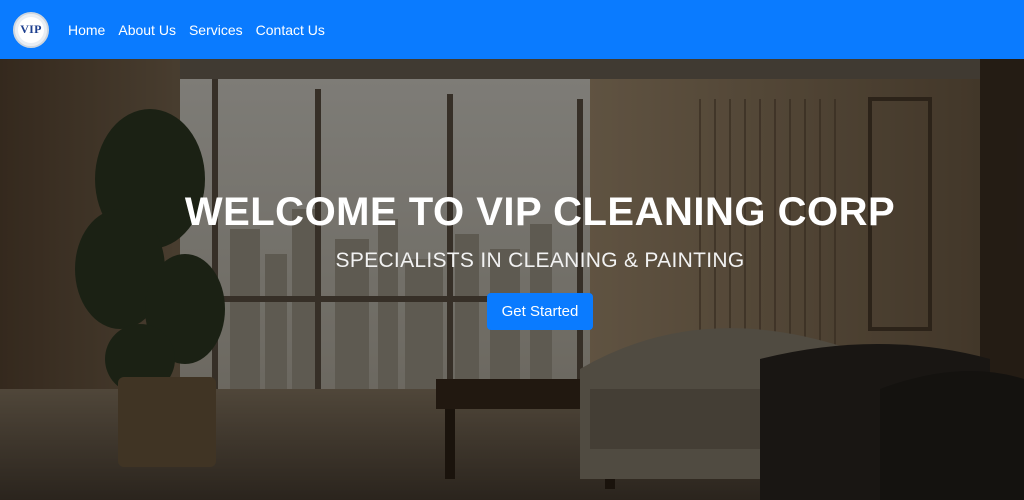 Image resolution: width=1024 pixels, height=500 pixels. I want to click on hero-subtitle: SPECIALISTS IN CLEANING & PAINTING, so click(540, 260).